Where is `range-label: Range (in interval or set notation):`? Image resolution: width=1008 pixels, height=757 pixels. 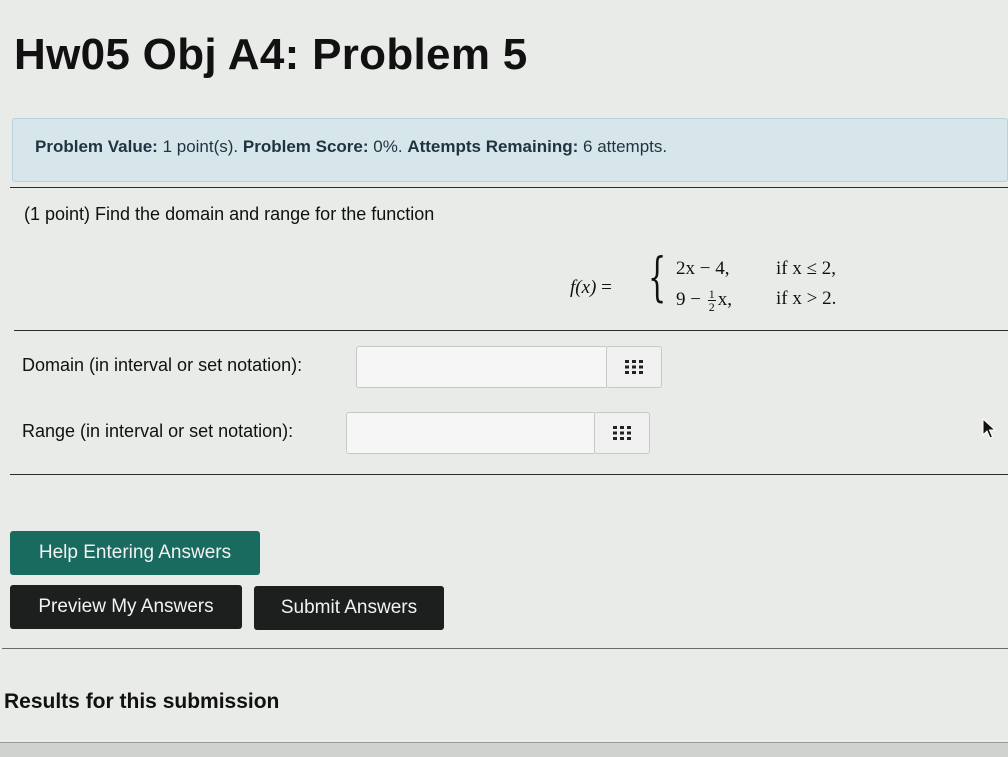
range-label: Range (in interval or set notation): is located at coordinates (158, 431).